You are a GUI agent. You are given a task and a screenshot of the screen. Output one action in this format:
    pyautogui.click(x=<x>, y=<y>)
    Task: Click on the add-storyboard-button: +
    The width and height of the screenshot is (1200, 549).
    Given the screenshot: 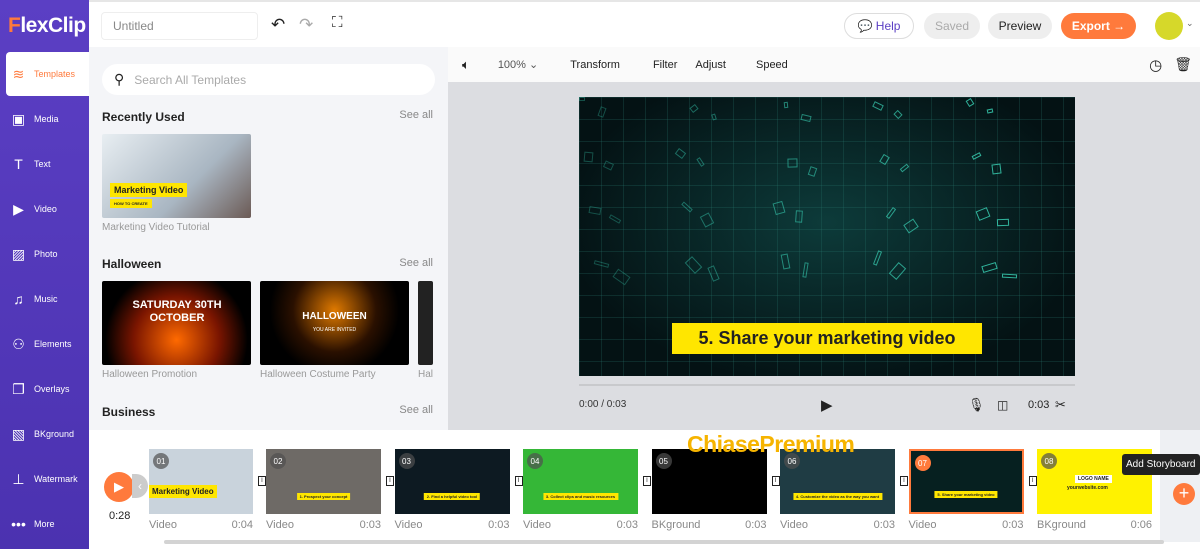 What is the action you would take?
    pyautogui.click(x=1184, y=494)
    